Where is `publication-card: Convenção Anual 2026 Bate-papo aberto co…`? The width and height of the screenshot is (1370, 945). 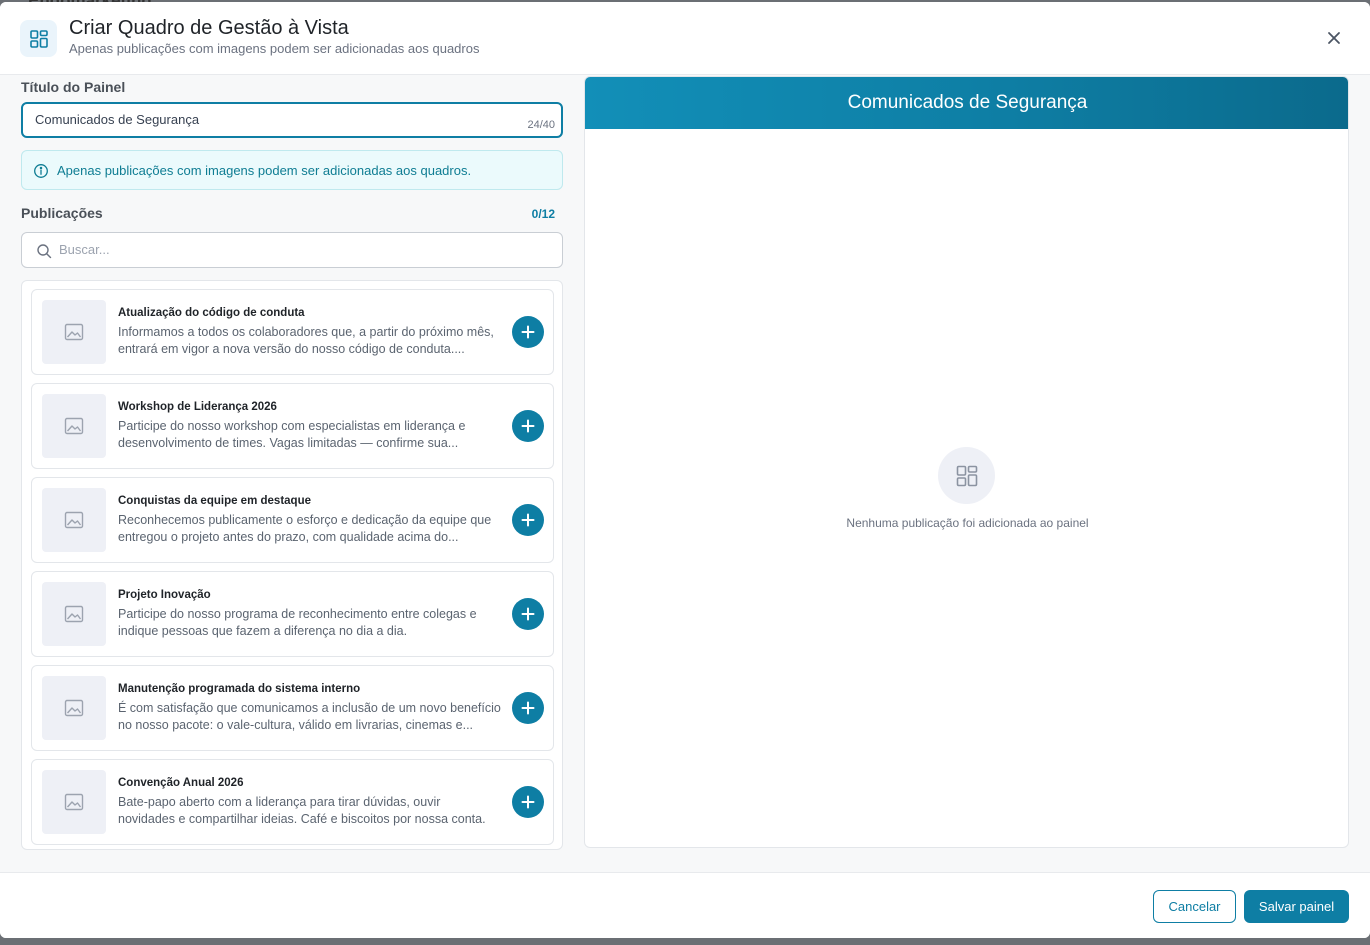
publication-card: Convenção Anual 2026 Bate-papo aberto co… is located at coordinates (292, 802).